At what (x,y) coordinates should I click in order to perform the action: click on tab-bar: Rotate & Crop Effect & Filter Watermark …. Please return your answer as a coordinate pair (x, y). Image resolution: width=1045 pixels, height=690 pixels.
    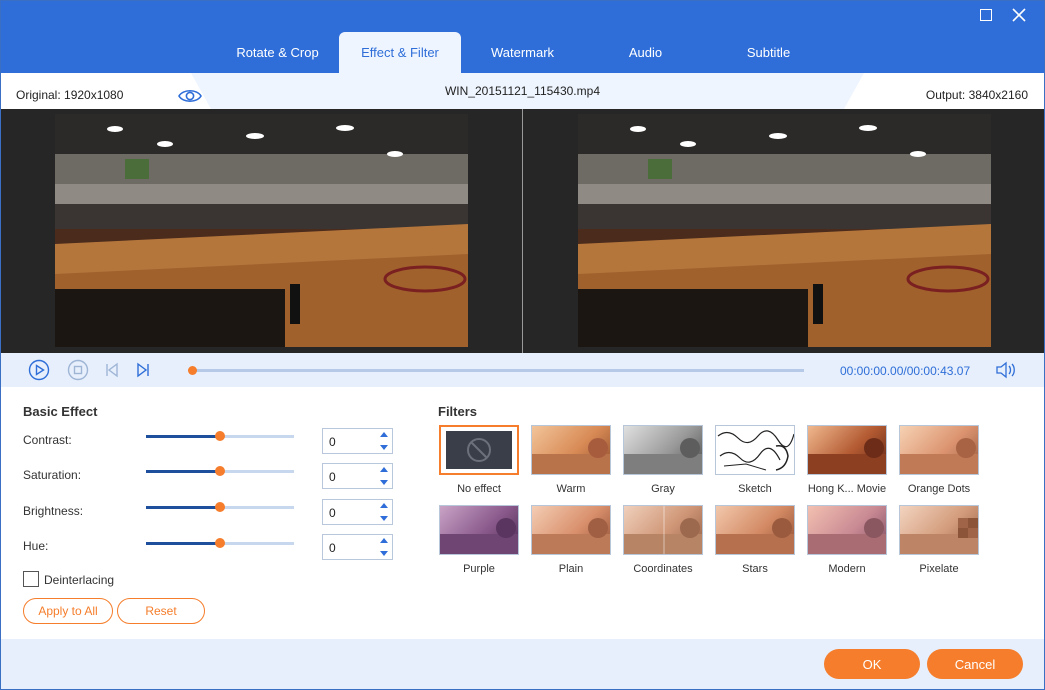
    Looking at the image, I should click on (523, 52).